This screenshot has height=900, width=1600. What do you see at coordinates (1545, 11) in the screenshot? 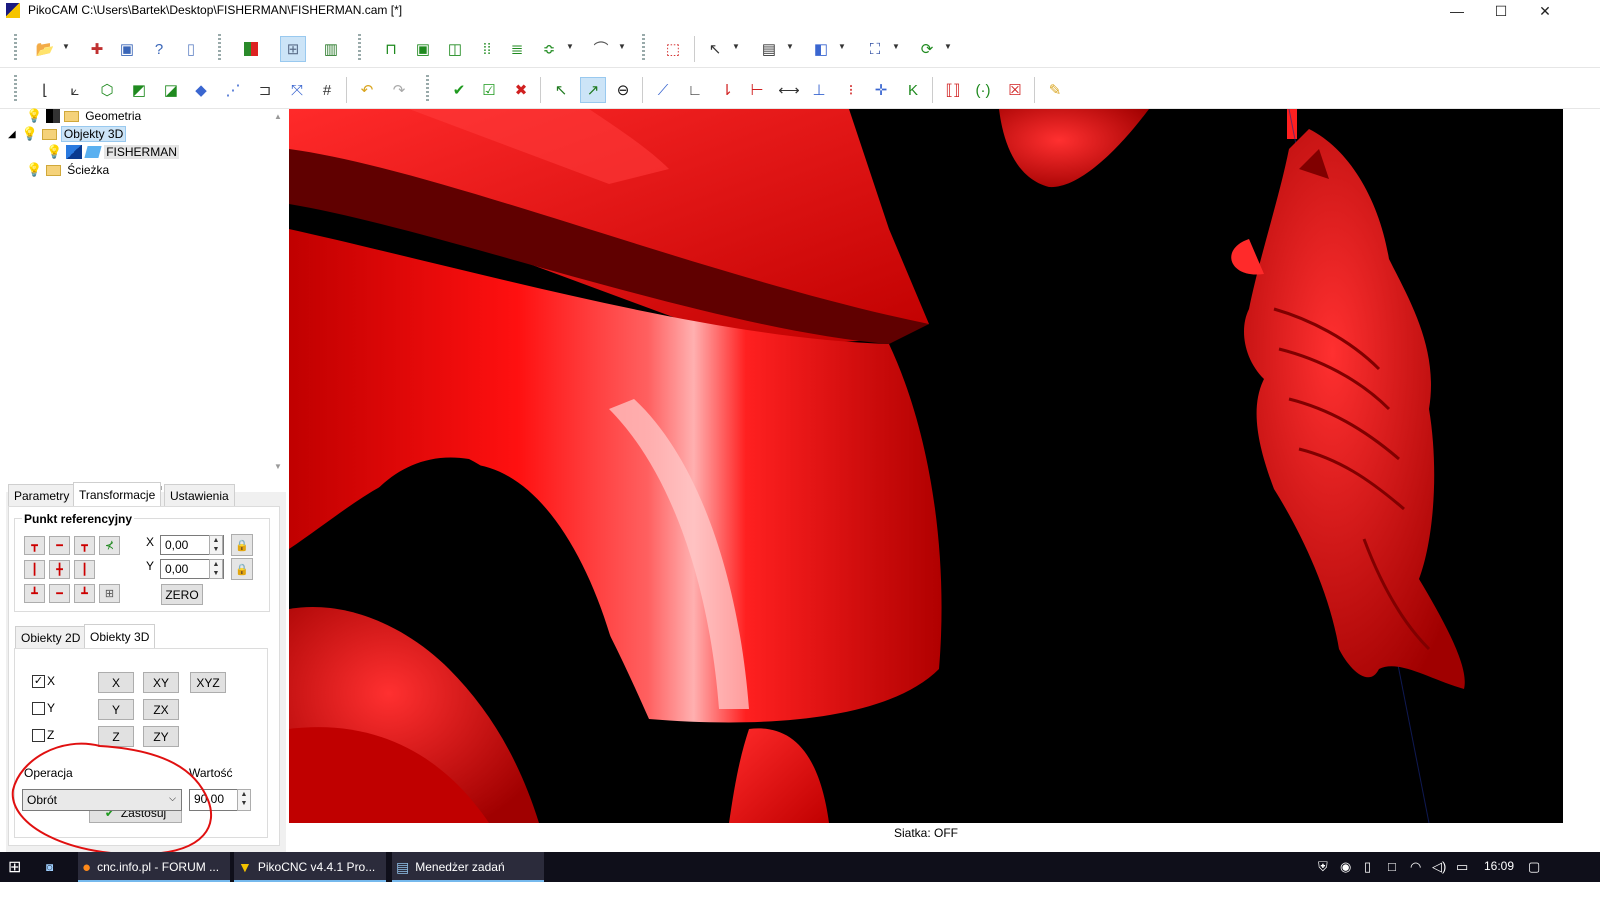
I see `close-button: ✕` at bounding box center [1545, 11].